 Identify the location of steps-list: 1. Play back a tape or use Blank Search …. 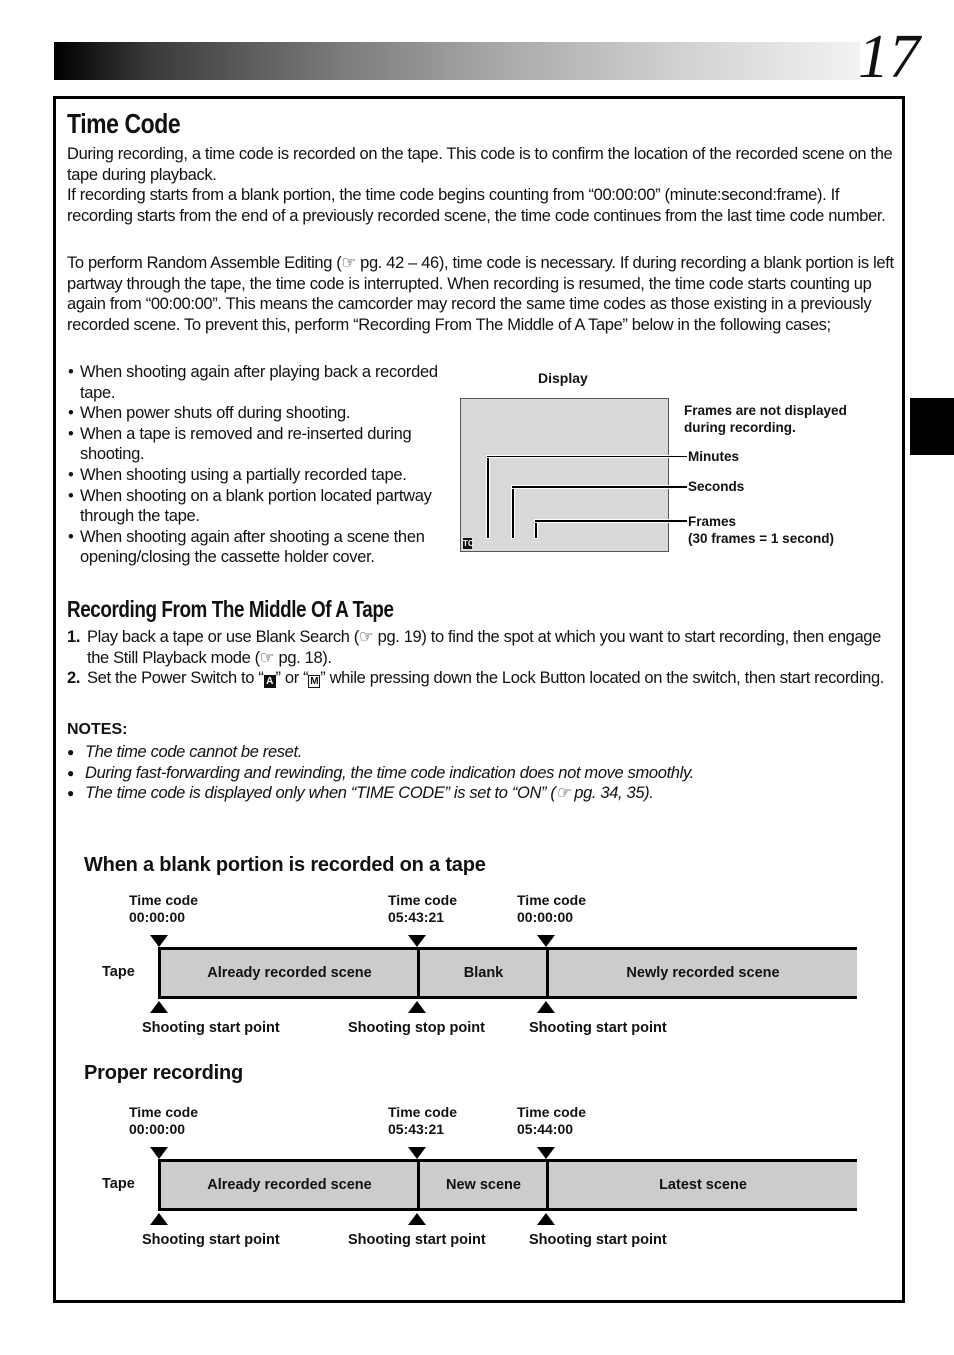
(477, 658).